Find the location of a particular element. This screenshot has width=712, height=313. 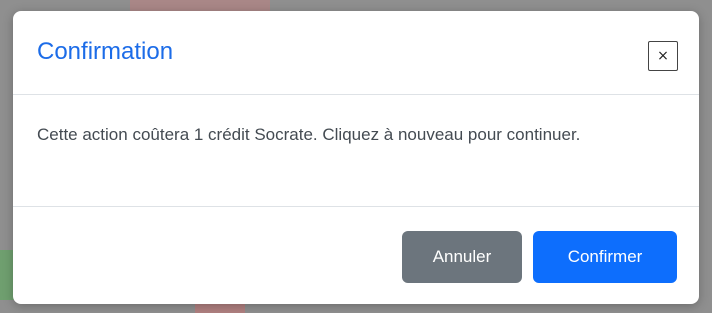

confirm-button: Confirmer is located at coordinates (605, 257).